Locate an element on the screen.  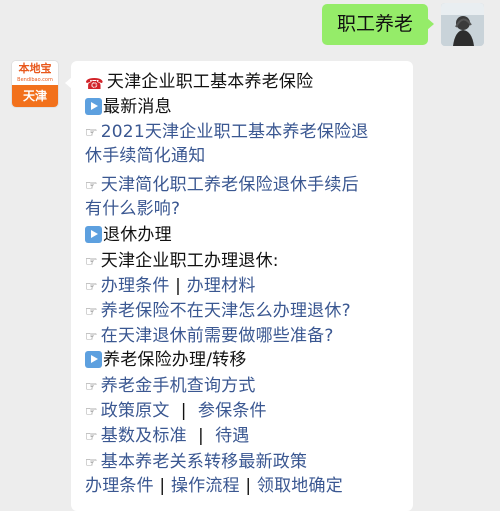
link-line: ☞ 养老金手机查询方式 is located at coordinates (170, 386).